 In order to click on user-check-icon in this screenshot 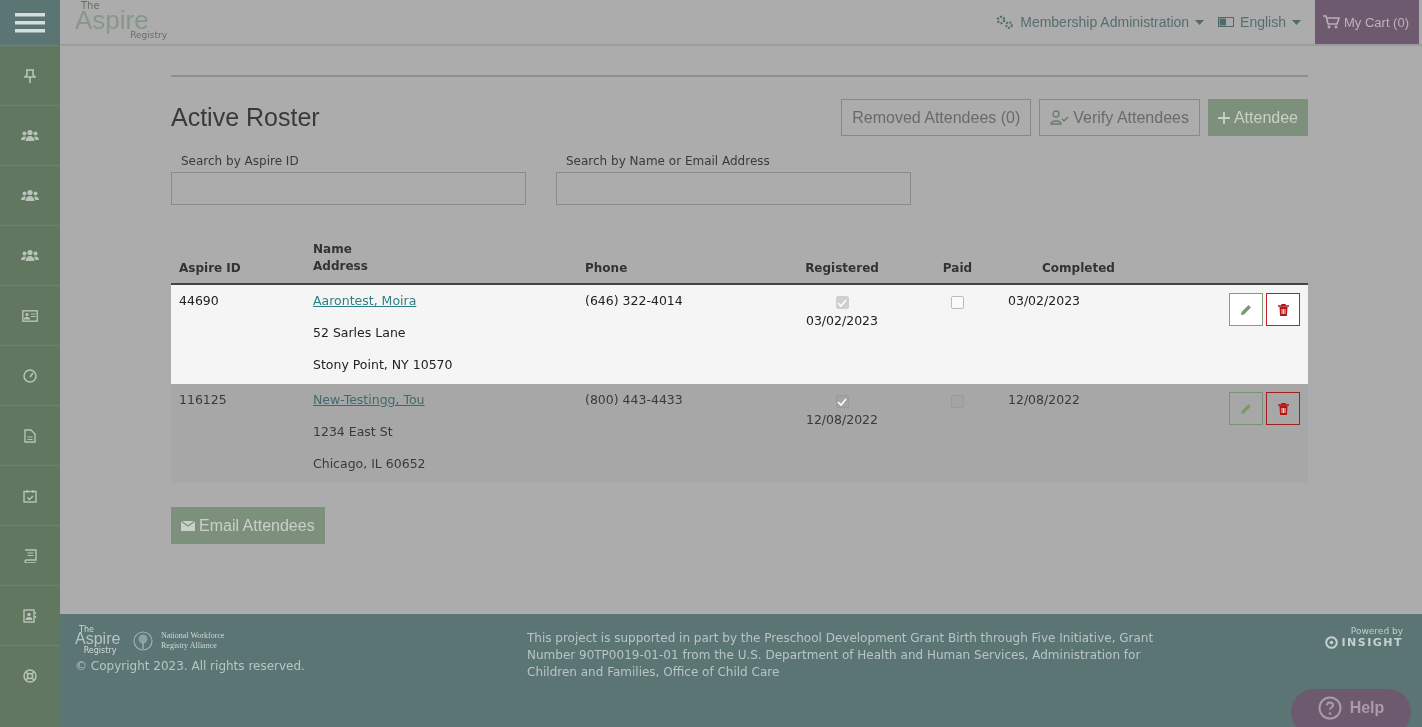, I will do `click(1060, 117)`.